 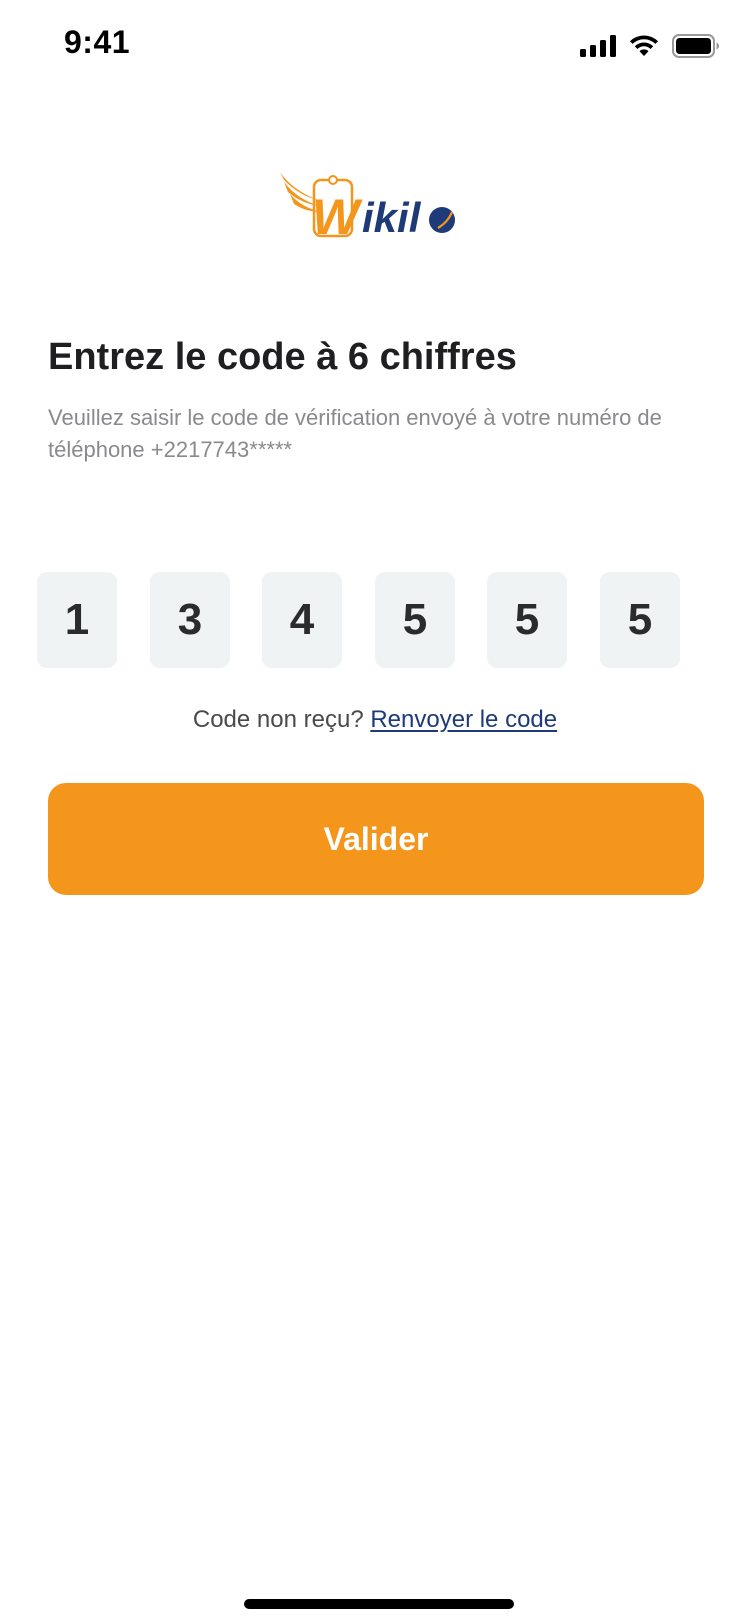 I want to click on resend-prompt: Code non reçu?, so click(x=278, y=719).